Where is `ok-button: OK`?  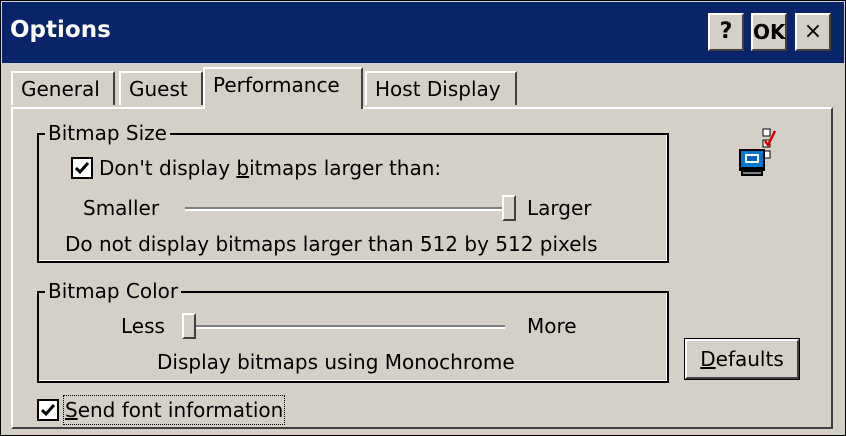
ok-button: OK is located at coordinates (769, 32).